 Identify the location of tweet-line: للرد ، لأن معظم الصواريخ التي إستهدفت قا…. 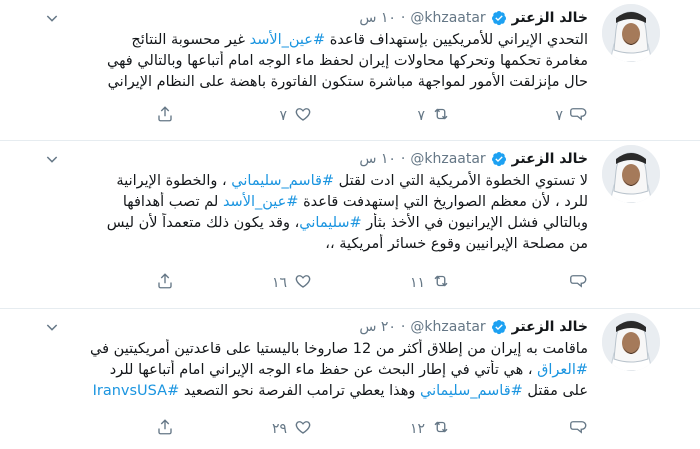
(295, 202).